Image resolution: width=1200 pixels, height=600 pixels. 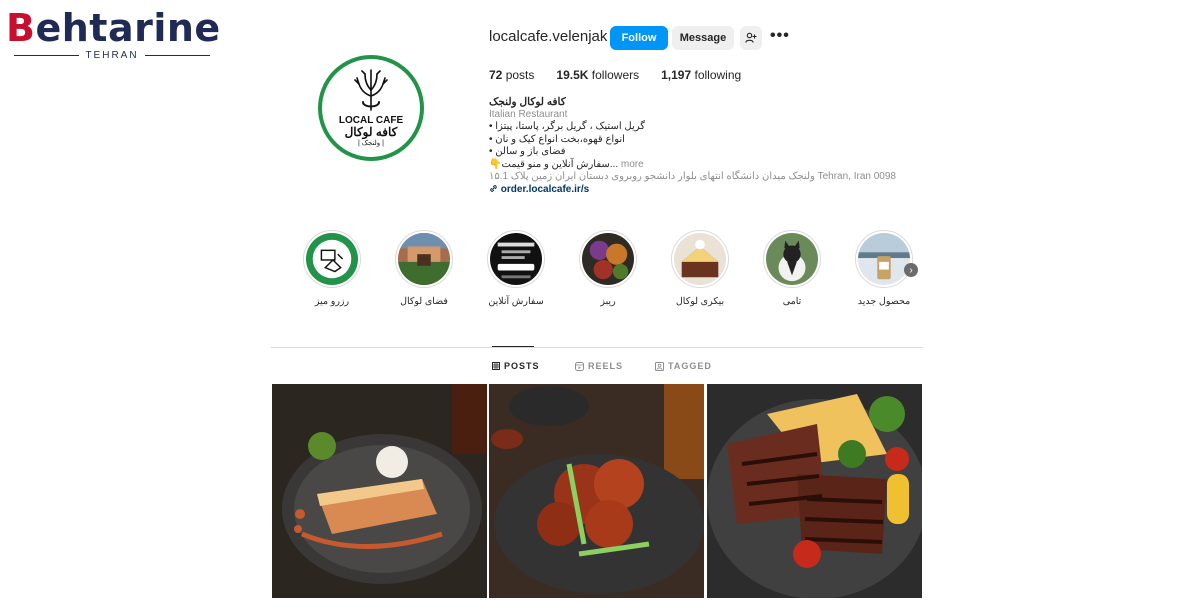 What do you see at coordinates (567, 126) in the screenshot?
I see `bio-line: • گریل استیک ، گریل برگر، پاستا، پیتزا` at bounding box center [567, 126].